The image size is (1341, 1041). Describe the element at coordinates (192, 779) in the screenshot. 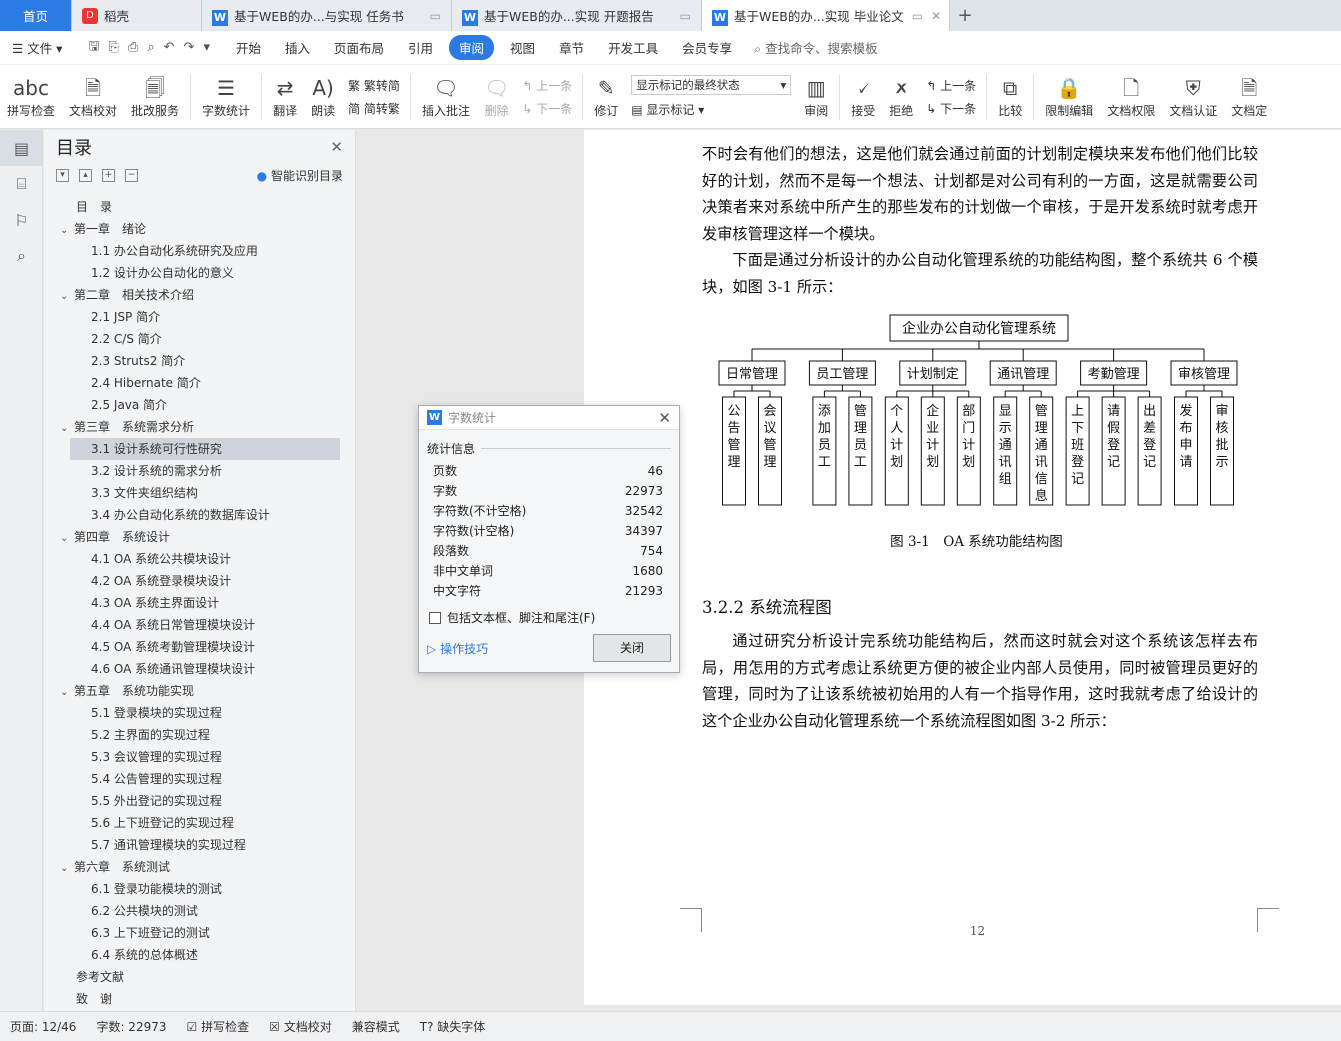

I see `toc-item: 5.4 公告管理的实现过程` at that location.